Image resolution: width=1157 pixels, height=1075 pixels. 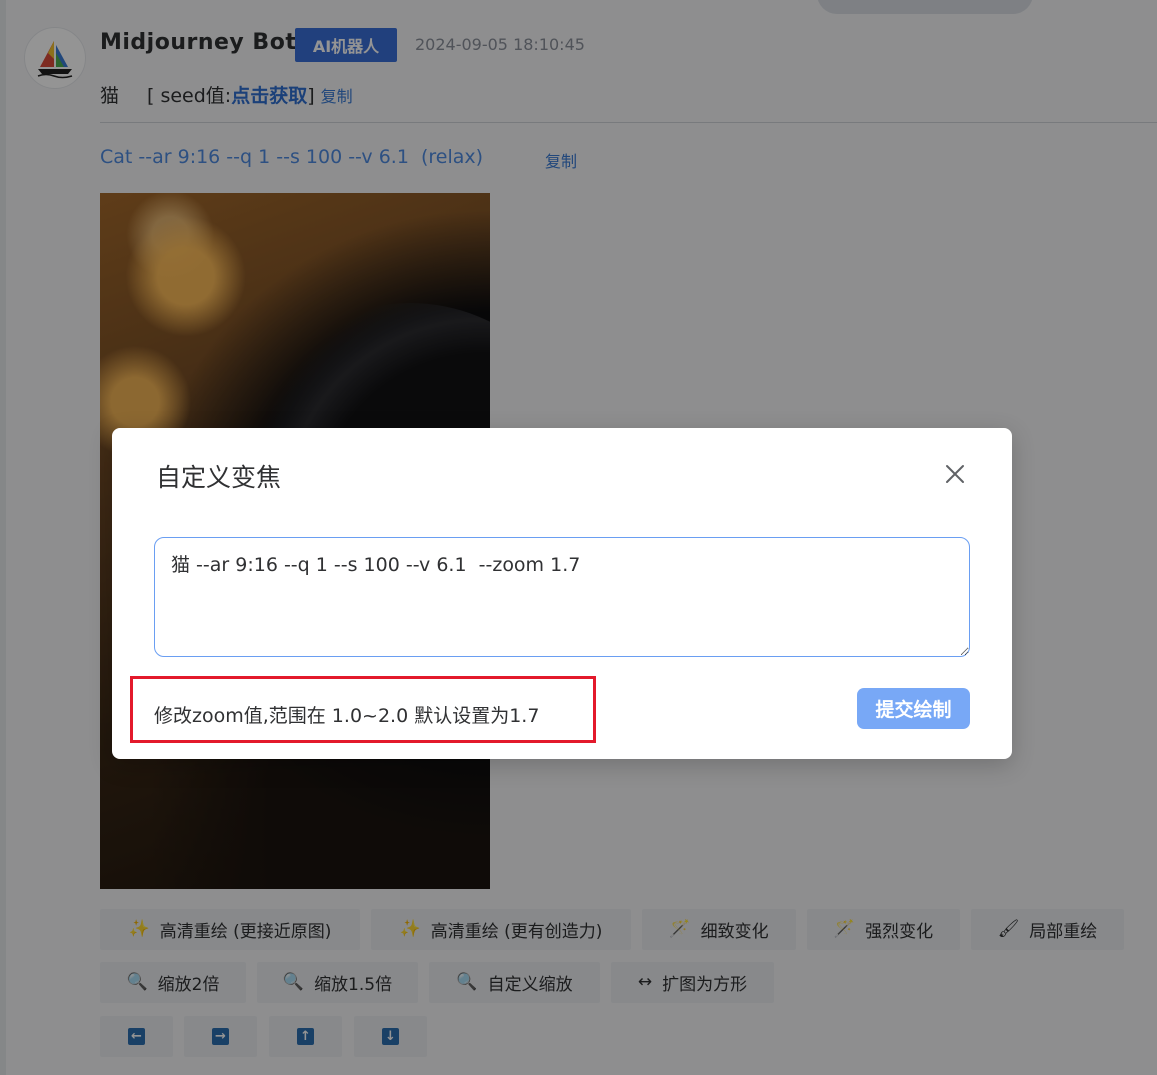 I want to click on zoom-hint-text: 修改zoom值,范围在 1.0~2.0 默认设置为1.7, so click(x=347, y=716).